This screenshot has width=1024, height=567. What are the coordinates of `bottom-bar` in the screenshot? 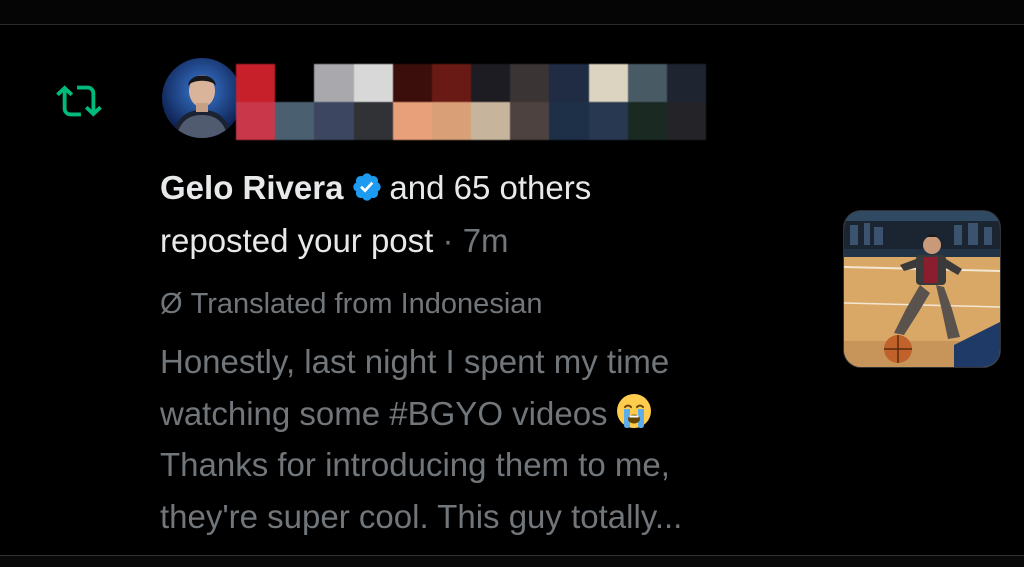 It's located at (512, 561).